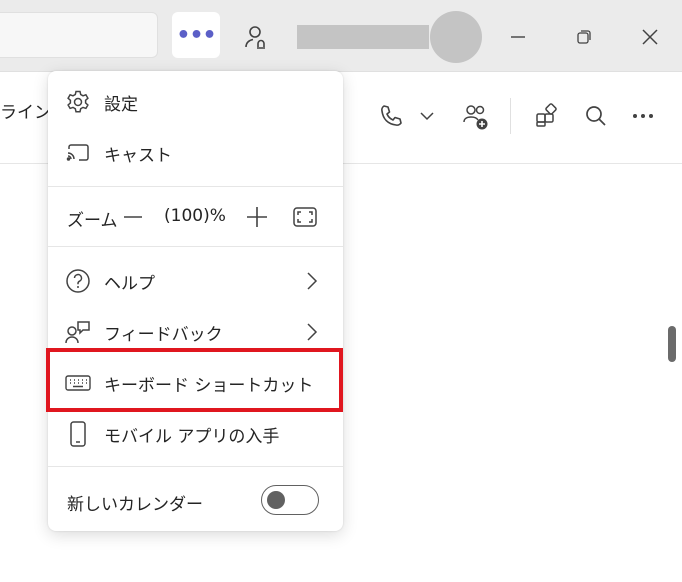 The height and width of the screenshot is (582, 682). I want to click on new-calendar-toggle, so click(290, 500).